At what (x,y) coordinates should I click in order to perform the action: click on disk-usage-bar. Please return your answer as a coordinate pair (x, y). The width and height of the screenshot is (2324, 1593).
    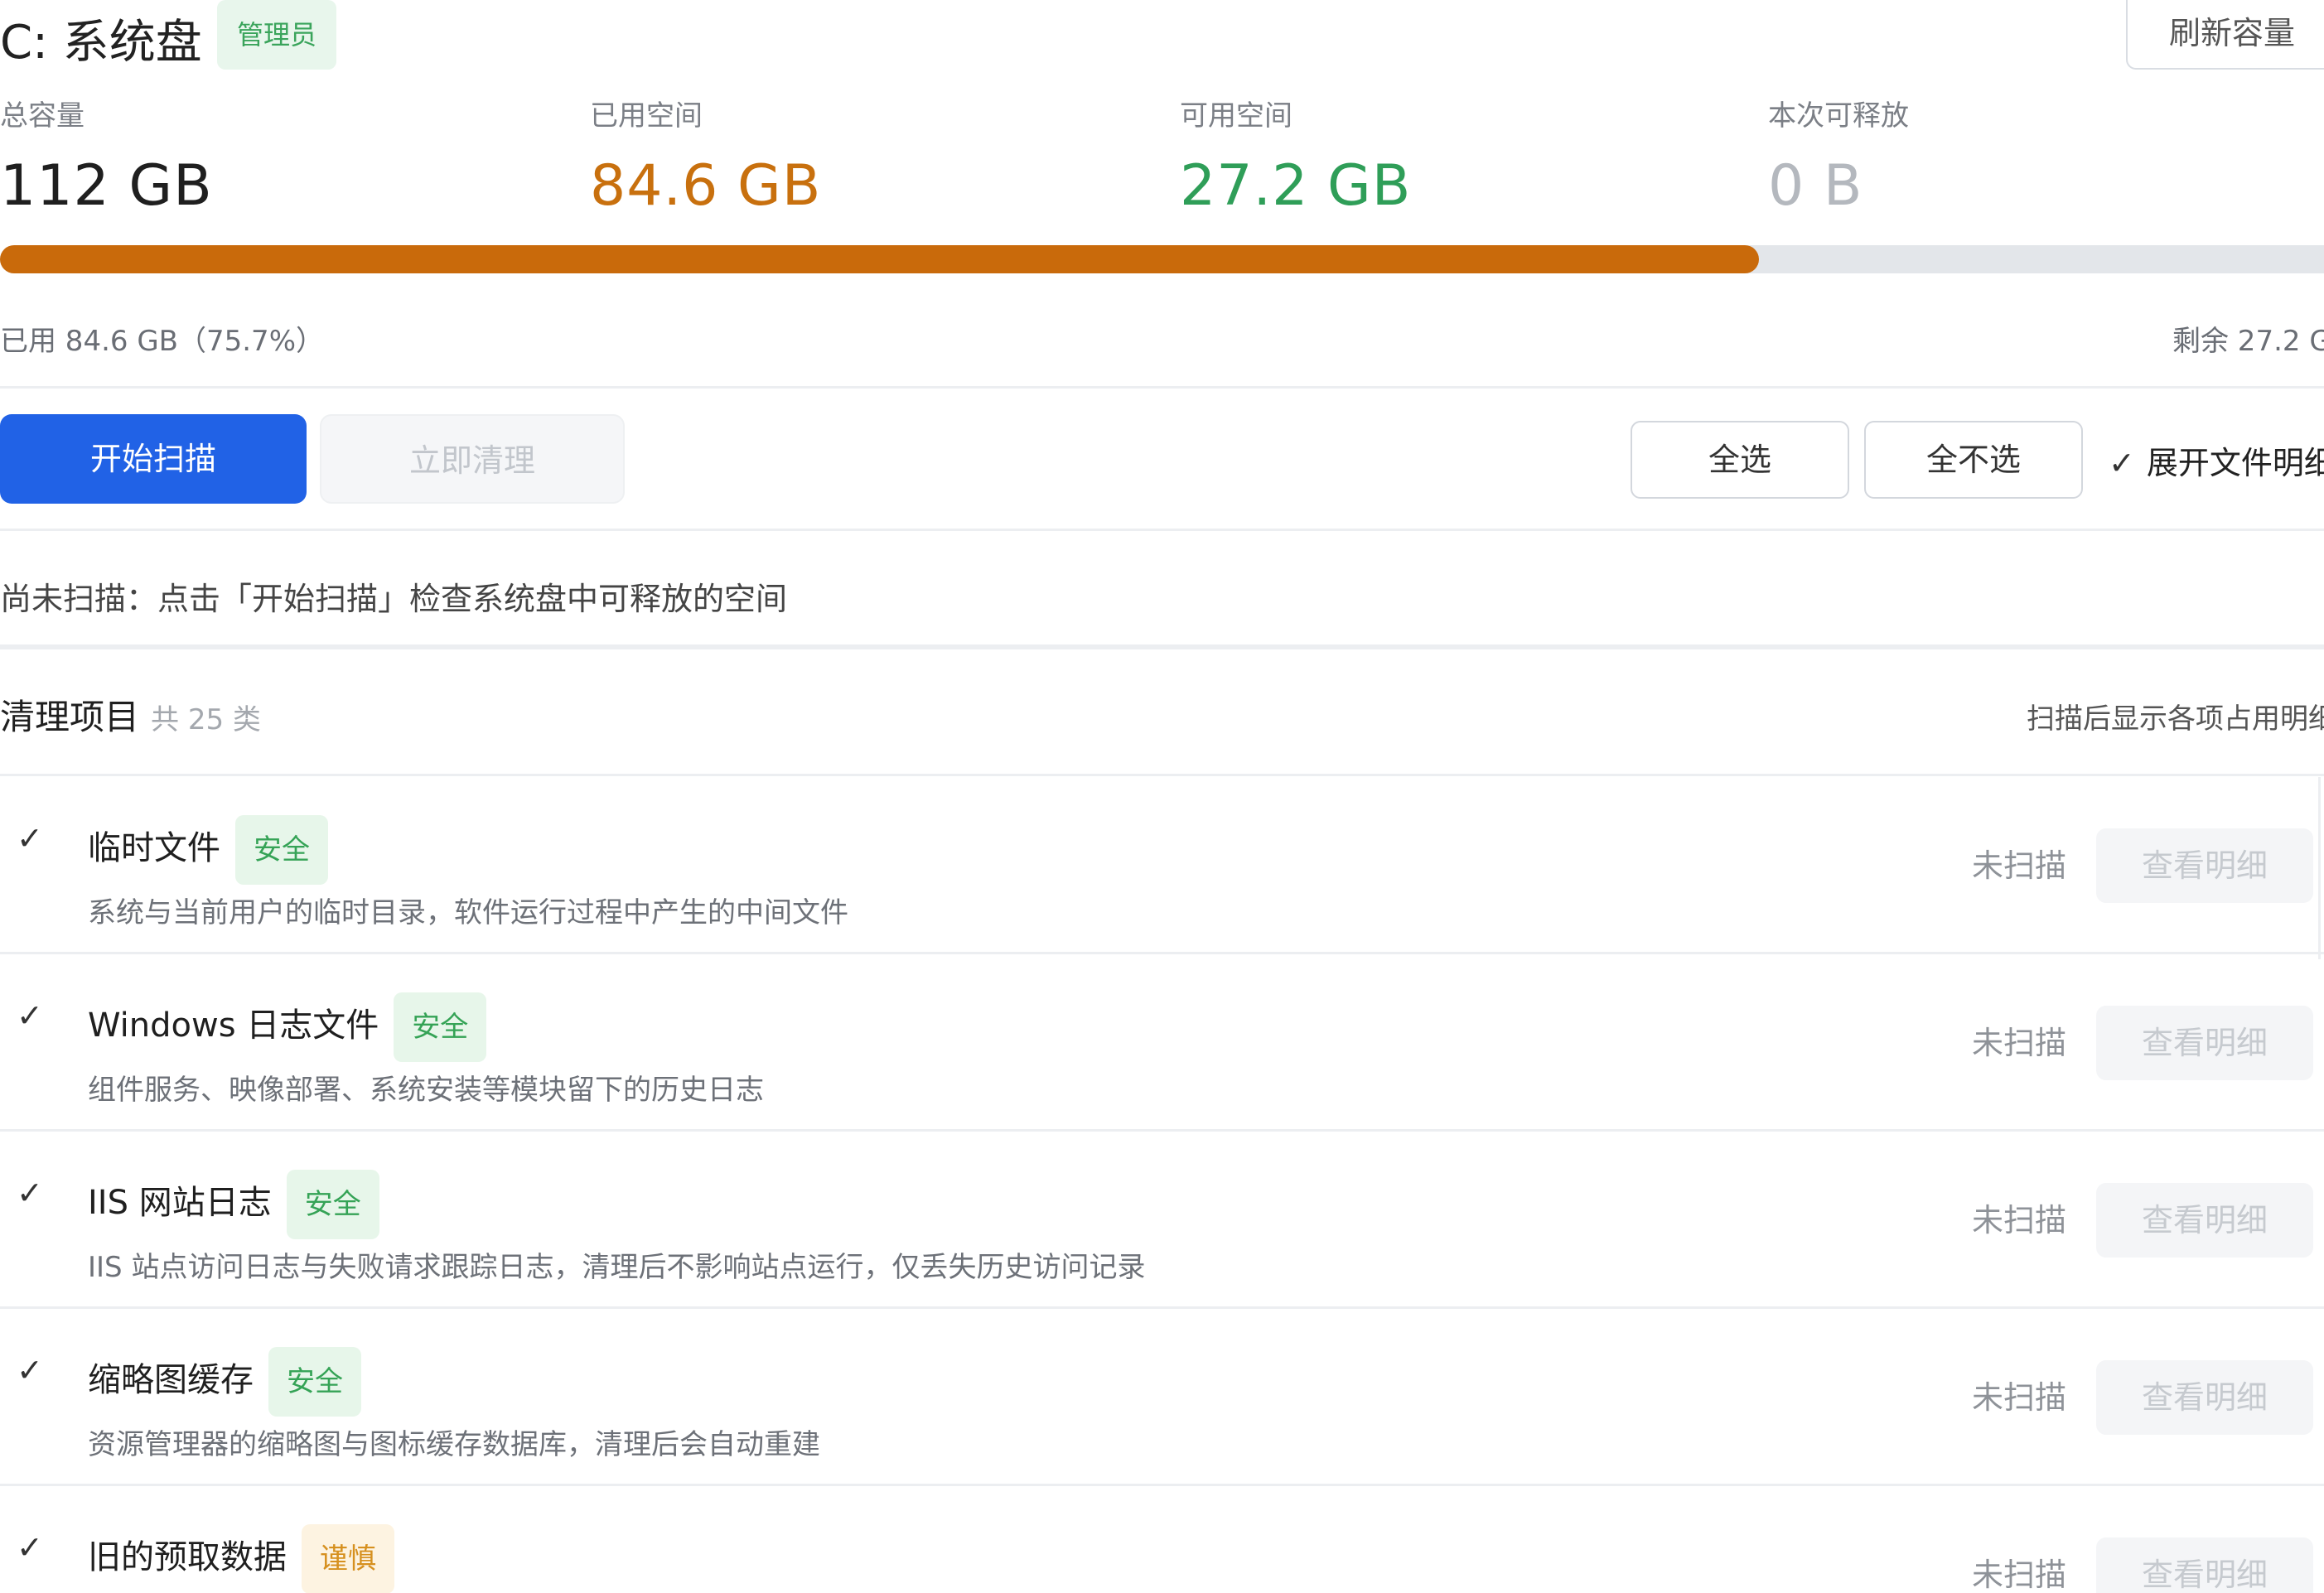
    Looking at the image, I should click on (1162, 259).